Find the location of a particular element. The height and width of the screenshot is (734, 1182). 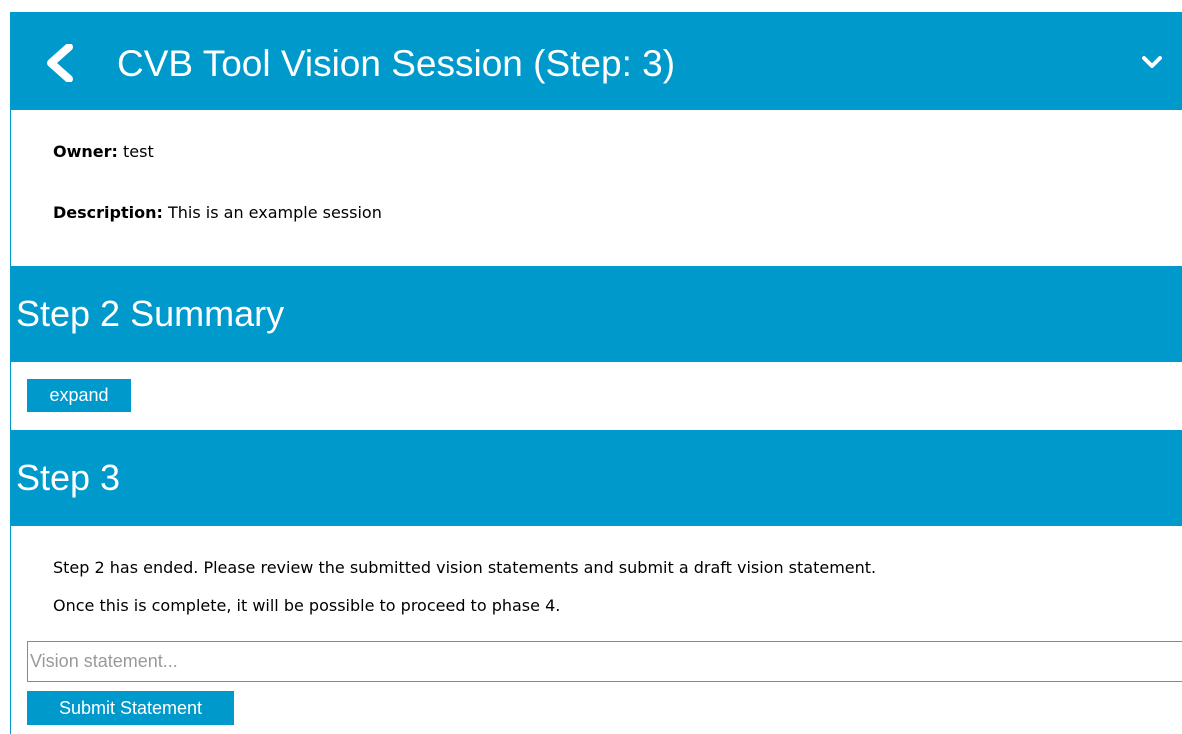

back-chevron-left-icon is located at coordinates (60, 63).